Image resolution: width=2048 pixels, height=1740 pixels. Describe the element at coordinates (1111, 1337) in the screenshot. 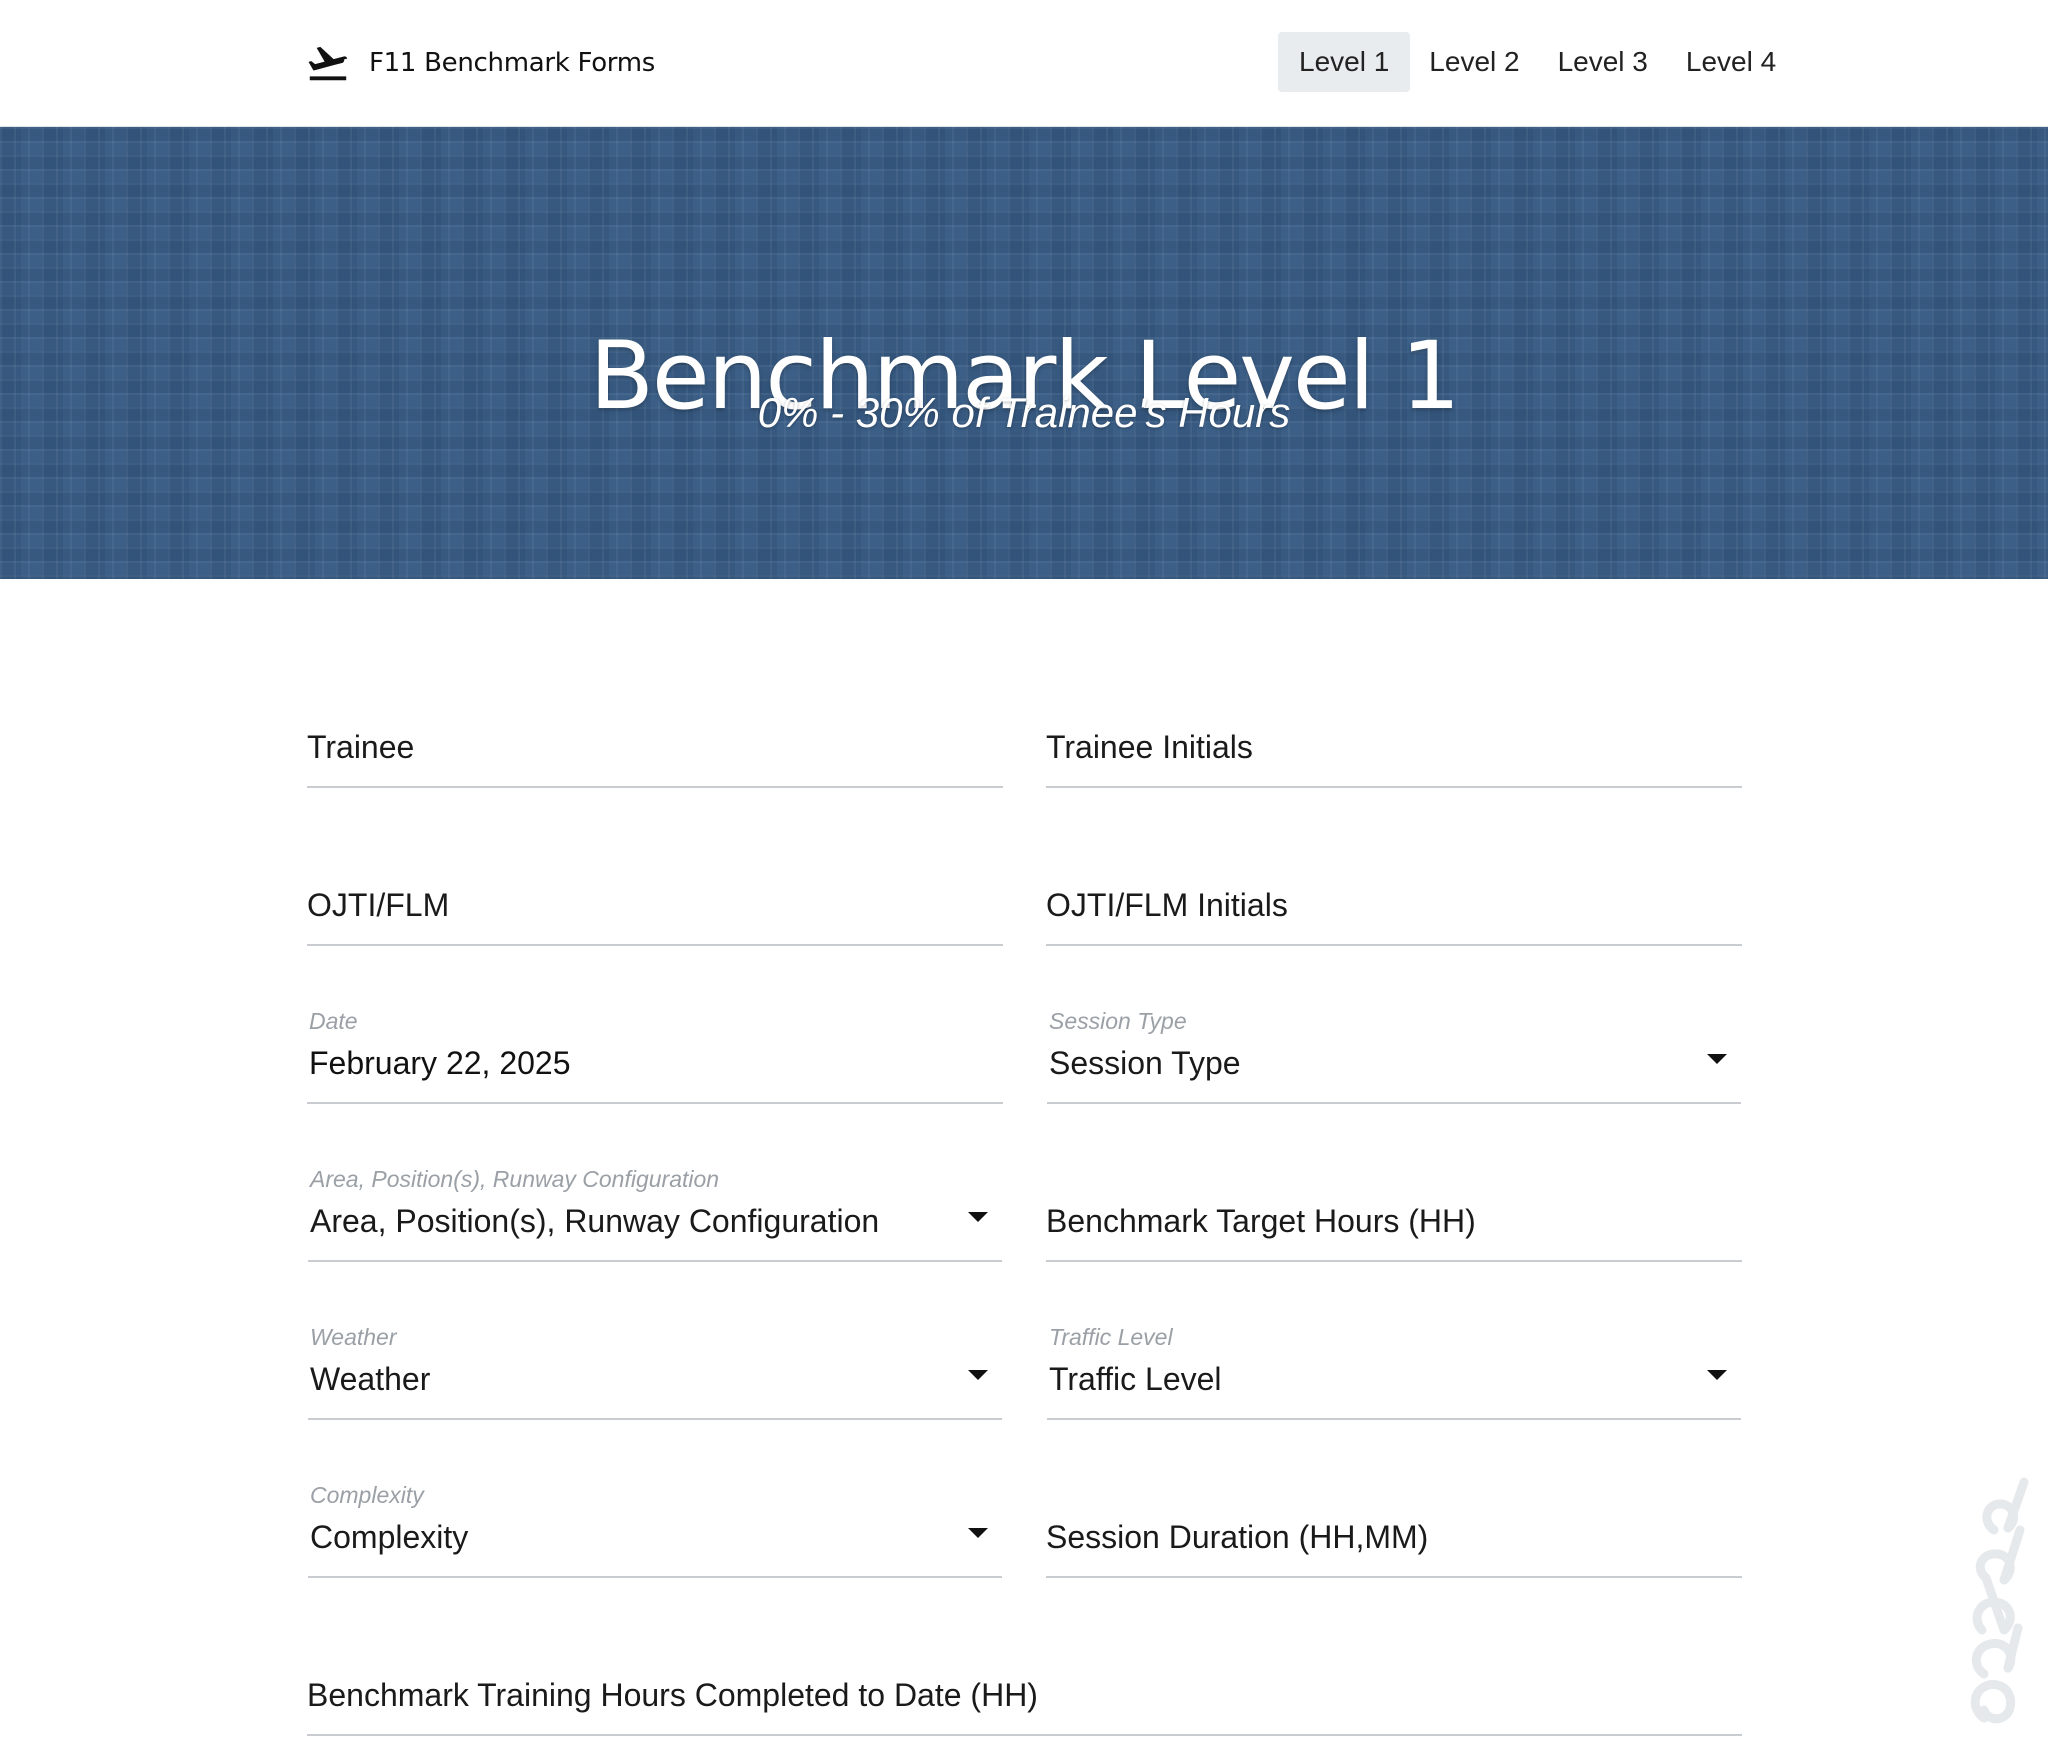

I see `traffic-level-label: Traffic Level` at that location.